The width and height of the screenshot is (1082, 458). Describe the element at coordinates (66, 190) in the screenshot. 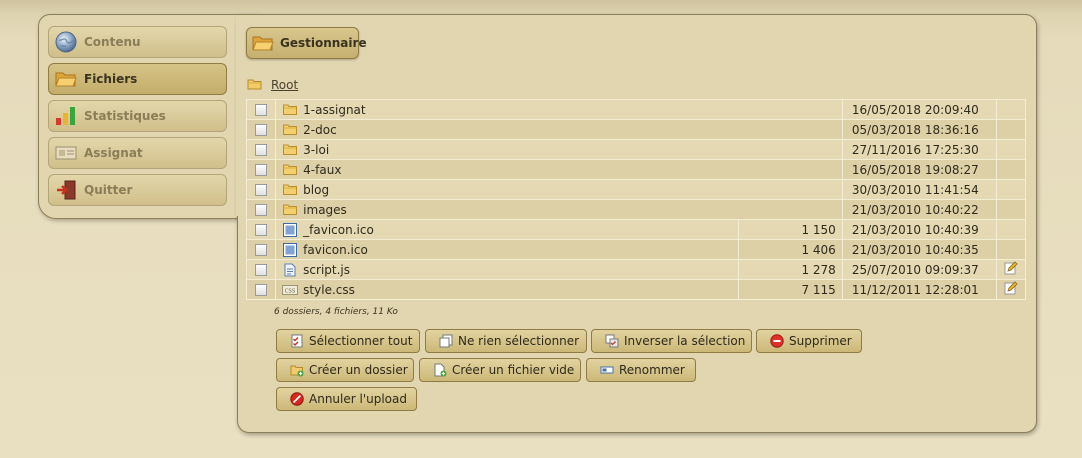

I see `exit-door-icon` at that location.